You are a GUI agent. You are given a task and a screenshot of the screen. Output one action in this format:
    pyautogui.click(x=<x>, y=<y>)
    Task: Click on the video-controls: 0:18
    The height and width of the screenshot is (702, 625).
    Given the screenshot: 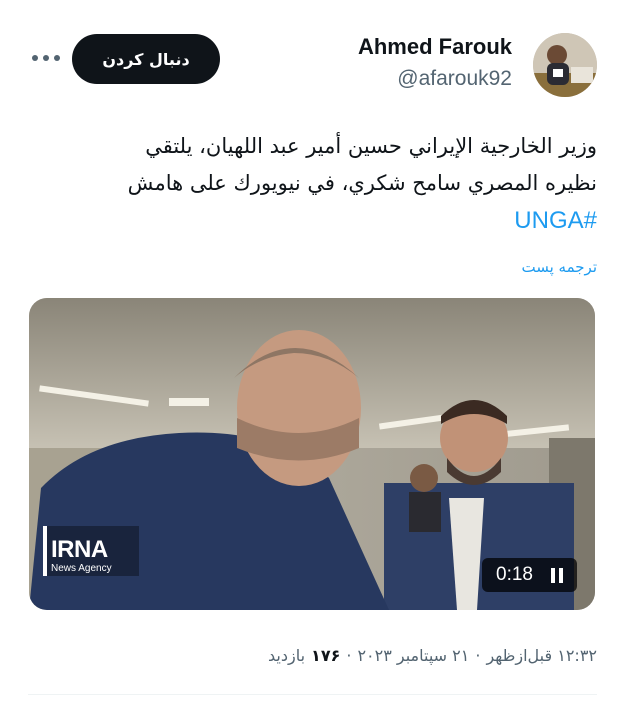 What is the action you would take?
    pyautogui.click(x=529, y=575)
    